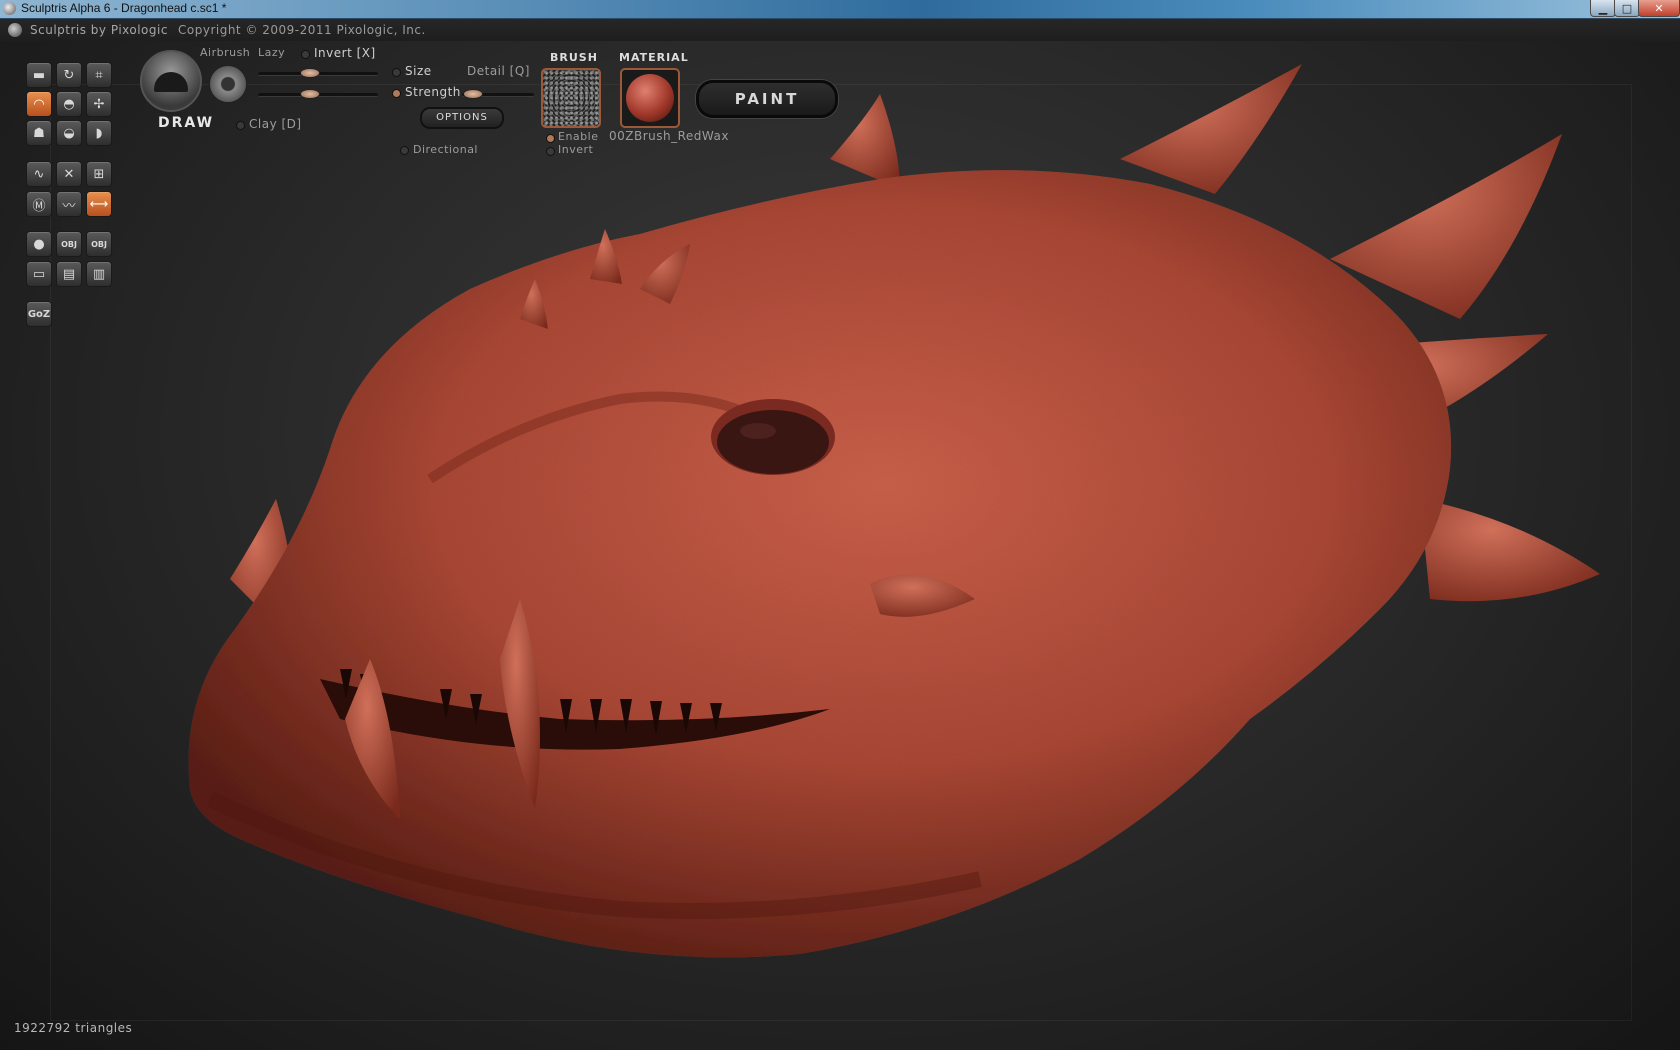 The width and height of the screenshot is (1680, 1050). I want to click on tool-wireframe-icon: ✕, so click(69, 174).